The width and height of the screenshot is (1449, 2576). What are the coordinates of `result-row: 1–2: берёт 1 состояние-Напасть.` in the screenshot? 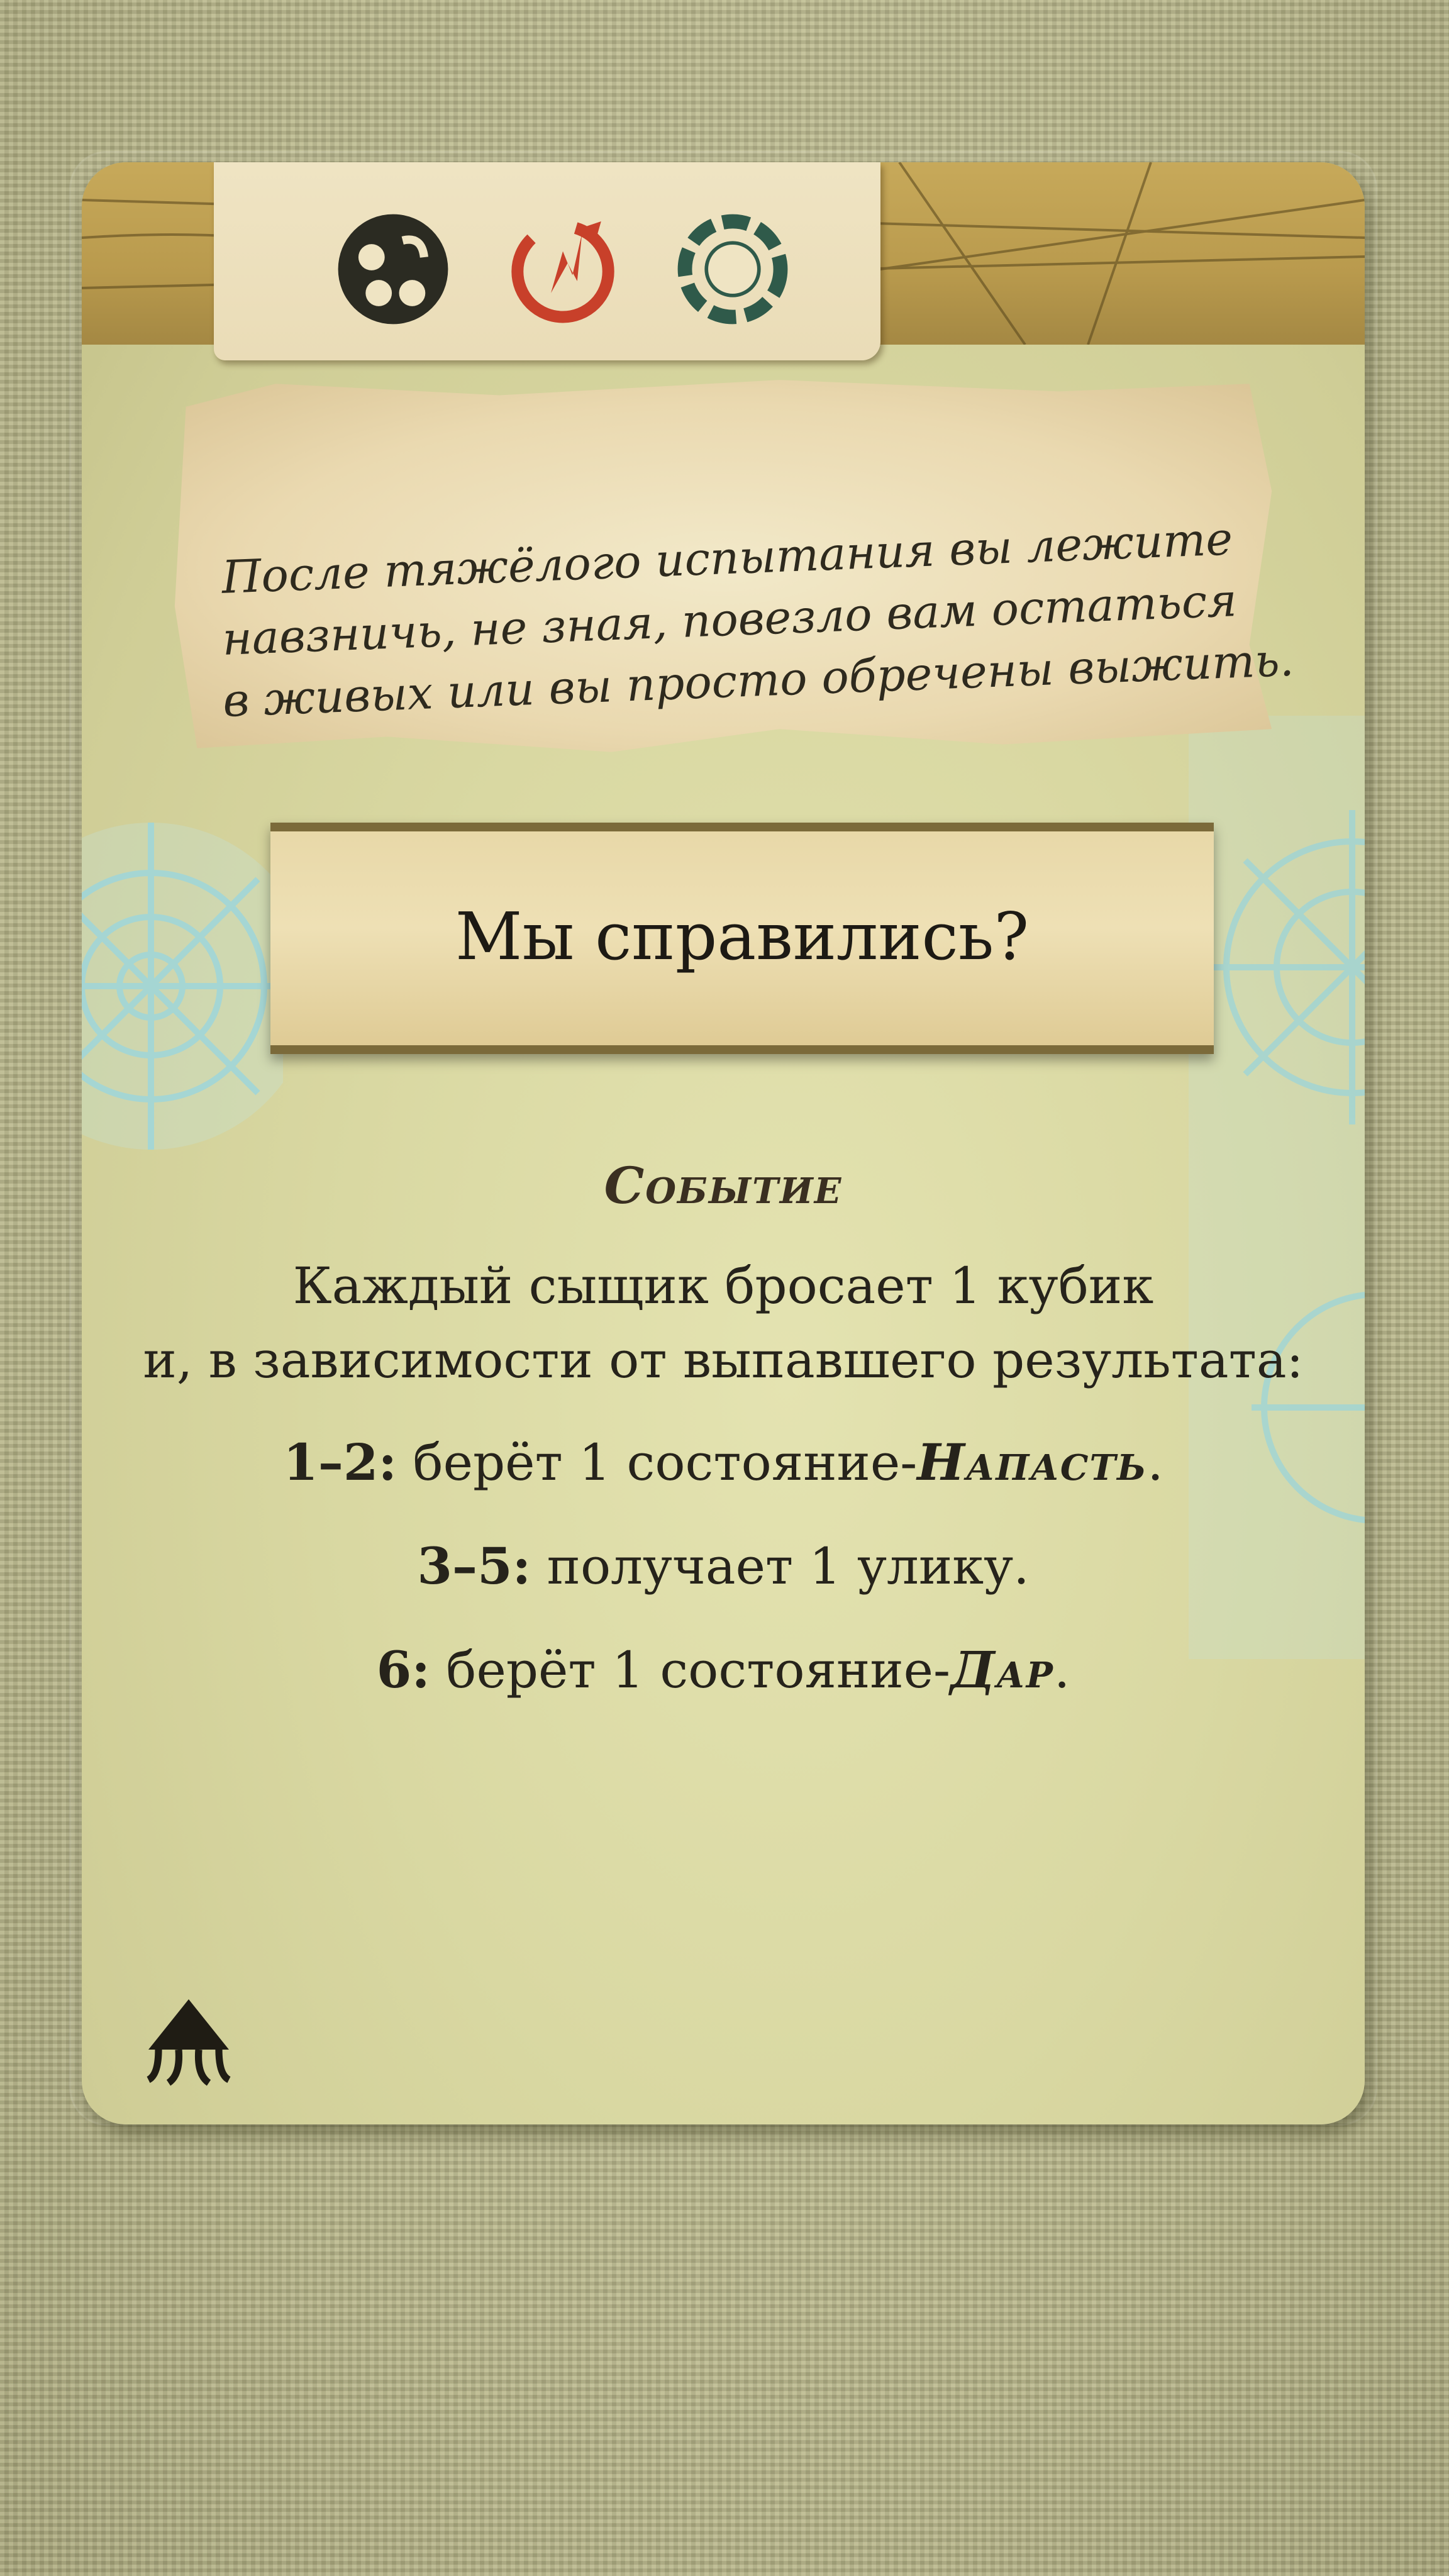 It's located at (723, 1462).